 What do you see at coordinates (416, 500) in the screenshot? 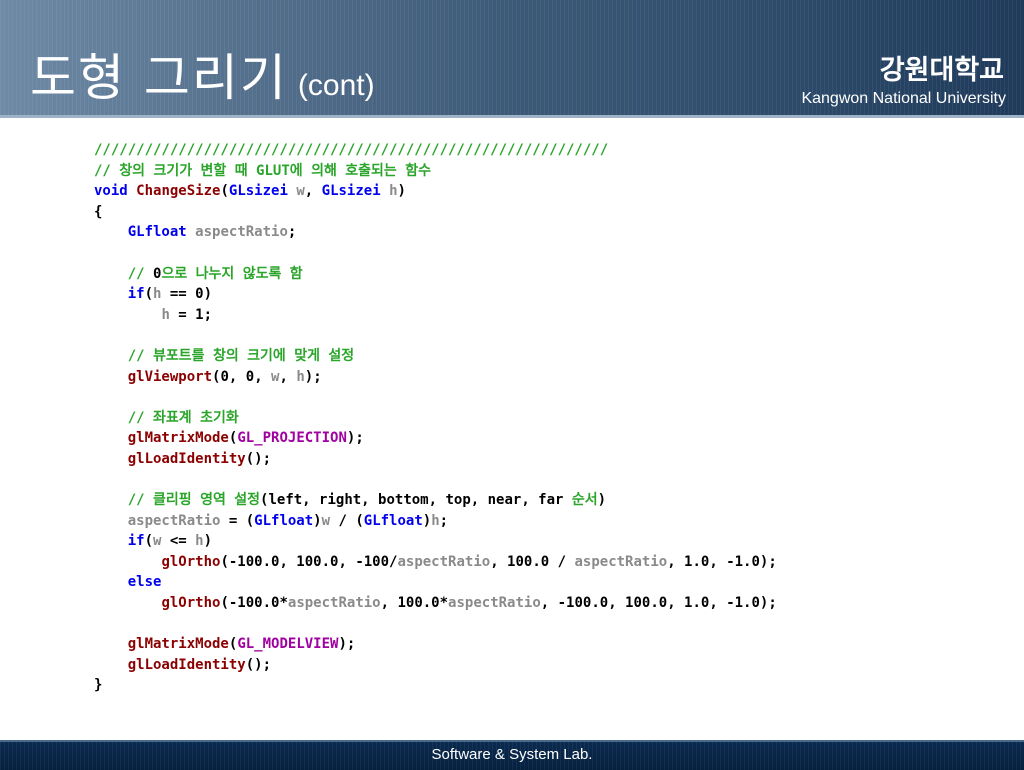
I see `code-token: (left, right, bottom, top, near, far` at bounding box center [416, 500].